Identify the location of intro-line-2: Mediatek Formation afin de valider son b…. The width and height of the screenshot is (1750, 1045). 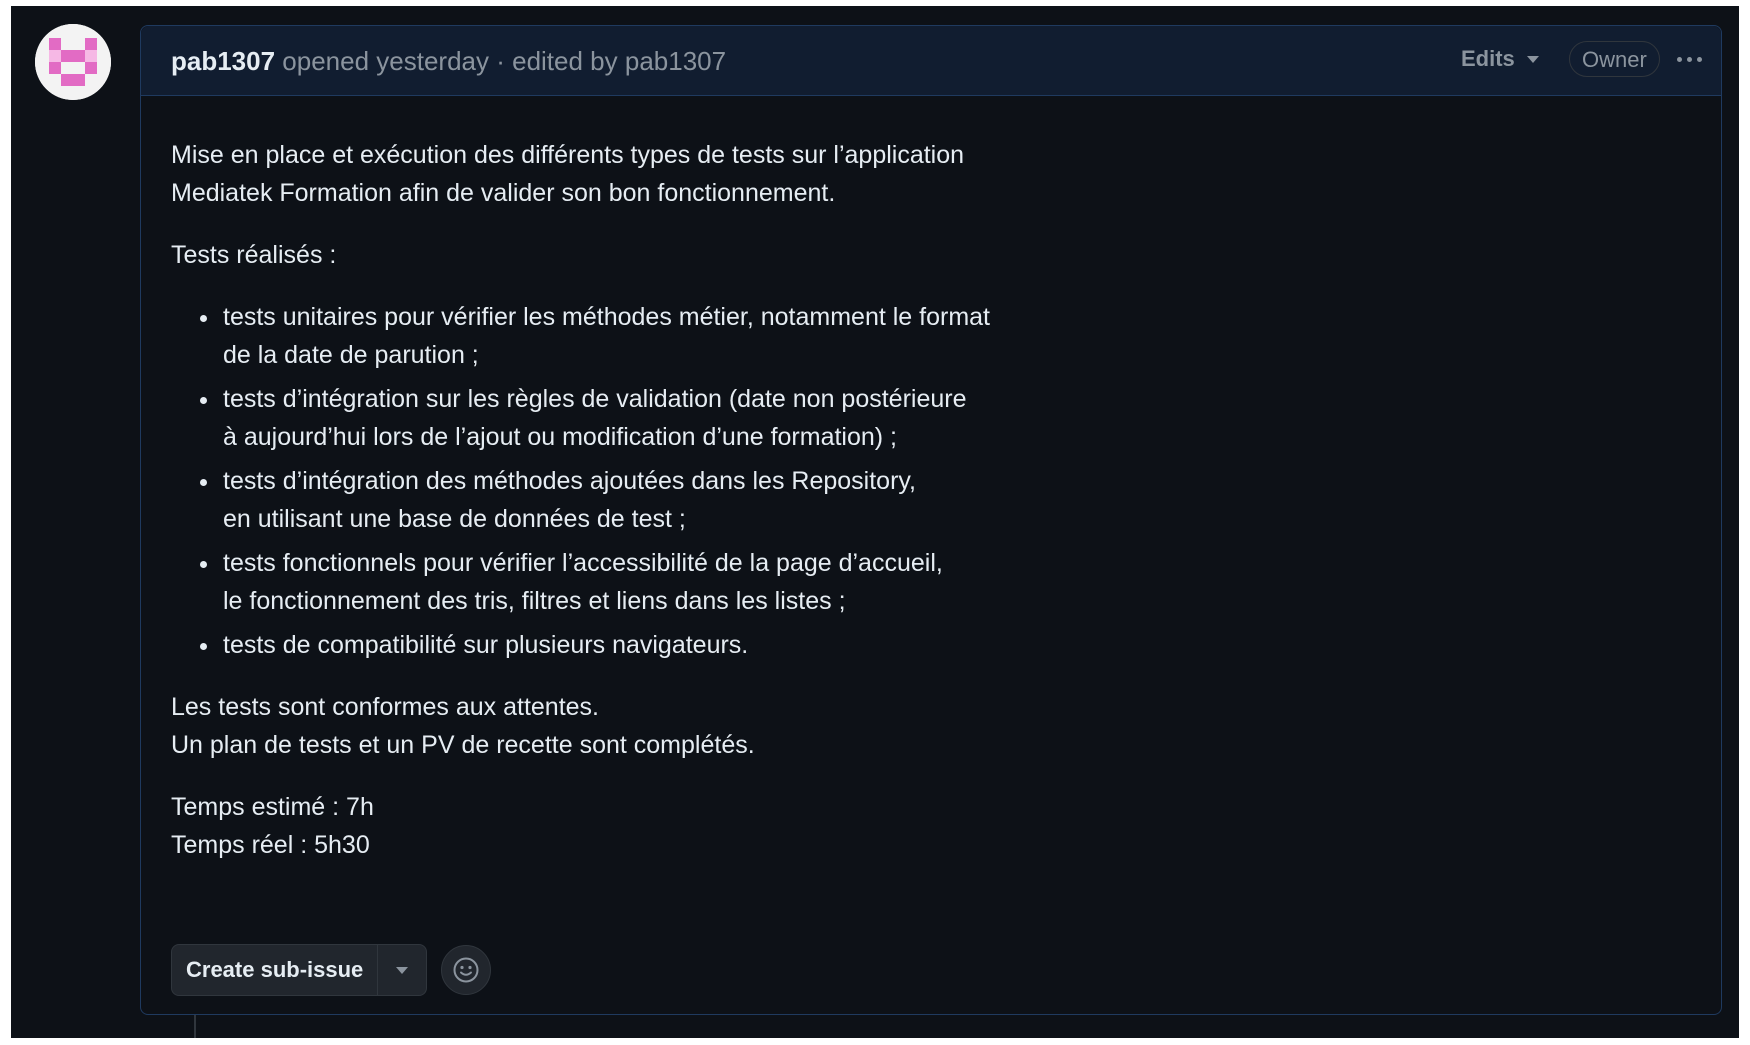
(503, 193).